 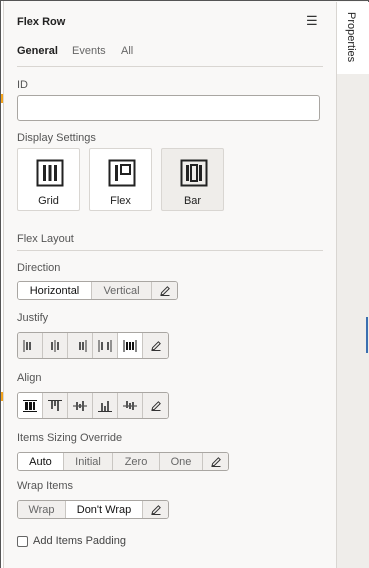 I want to click on panel-title: Flex Row, so click(x=41, y=22).